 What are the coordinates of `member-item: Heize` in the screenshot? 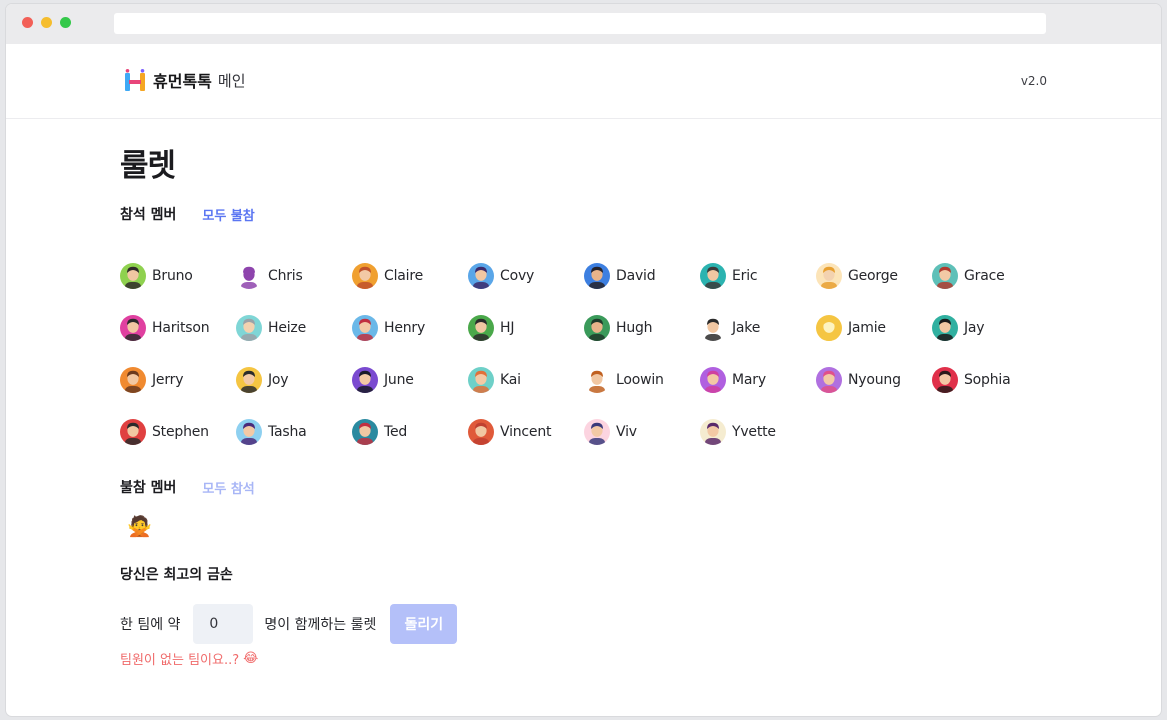 It's located at (294, 328).